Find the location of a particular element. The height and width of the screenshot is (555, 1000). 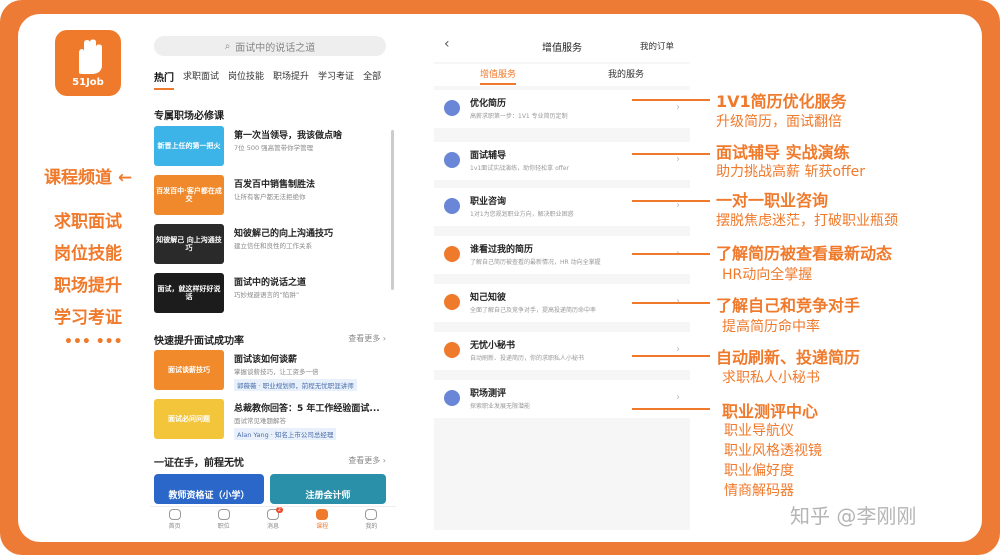

left-item: 岗位技能 is located at coordinates (88, 254).